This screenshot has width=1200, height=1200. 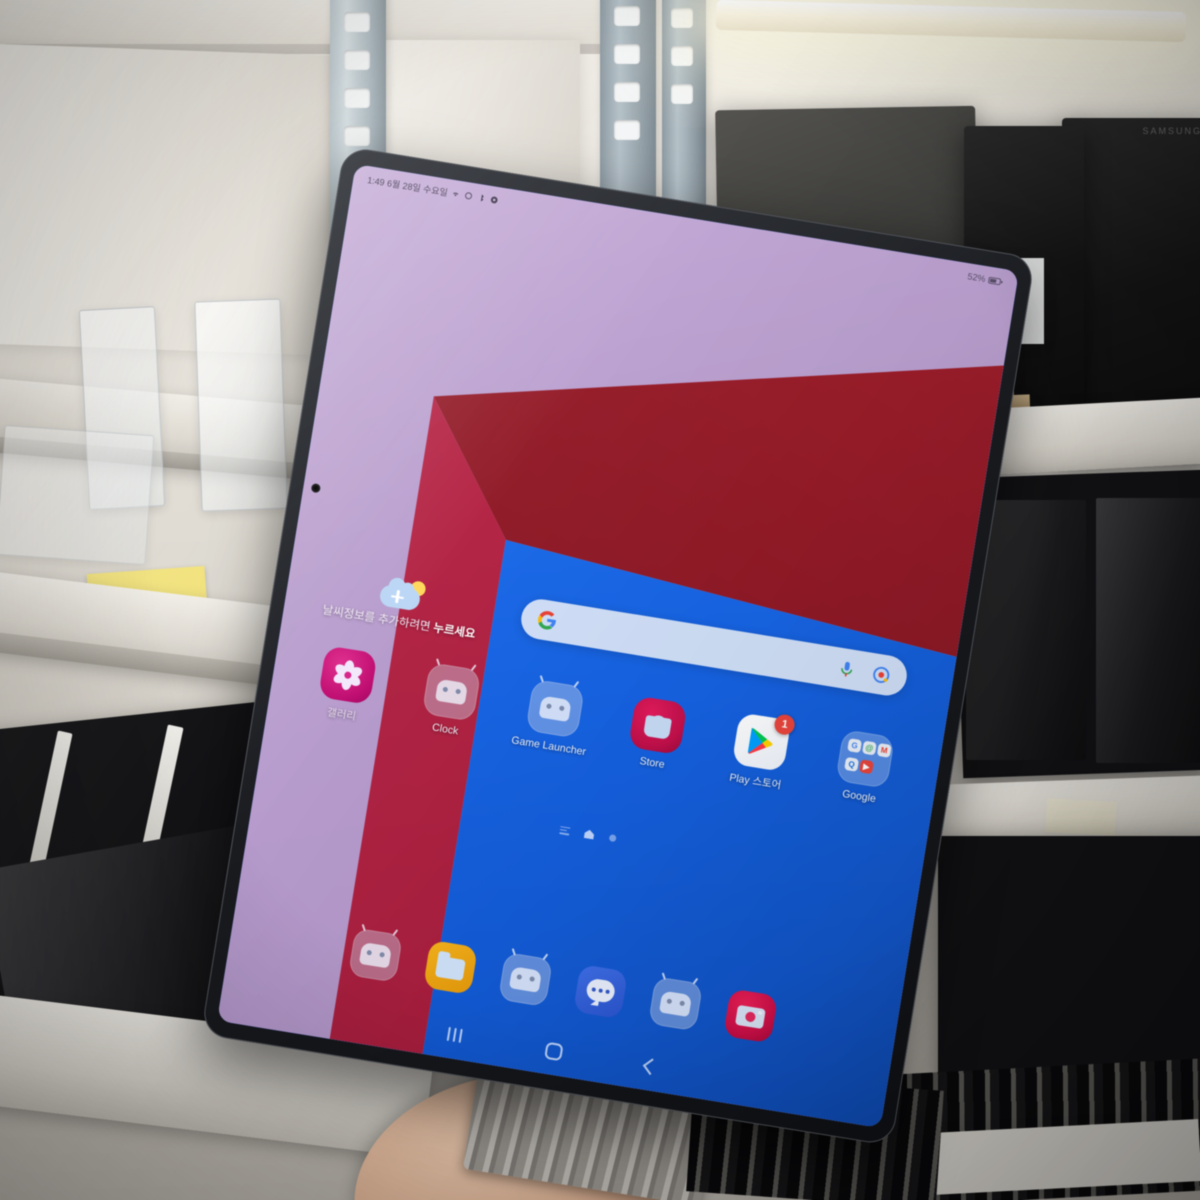 I want to click on monitor-brand-label: SAMSUNG, so click(x=1171, y=131).